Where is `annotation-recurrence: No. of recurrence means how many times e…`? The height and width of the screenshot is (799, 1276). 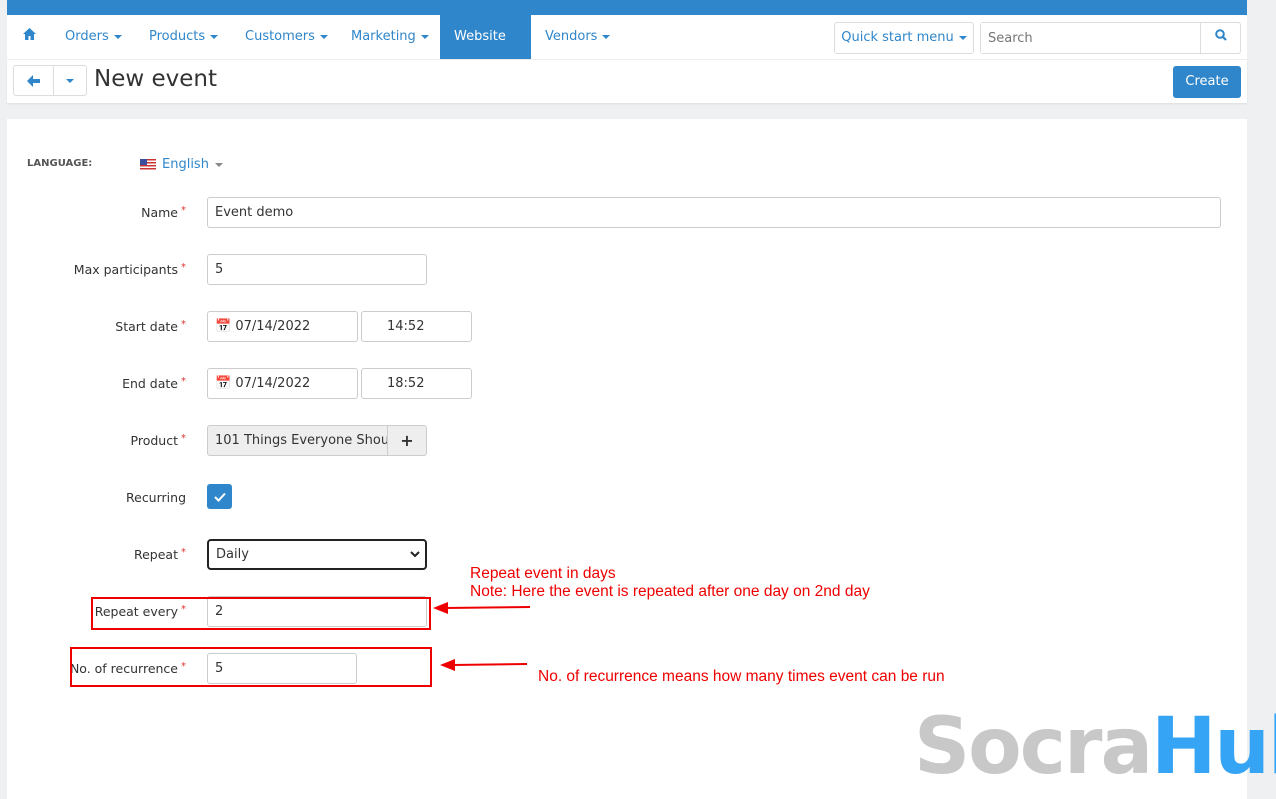 annotation-recurrence: No. of recurrence means how many times e… is located at coordinates (741, 676).